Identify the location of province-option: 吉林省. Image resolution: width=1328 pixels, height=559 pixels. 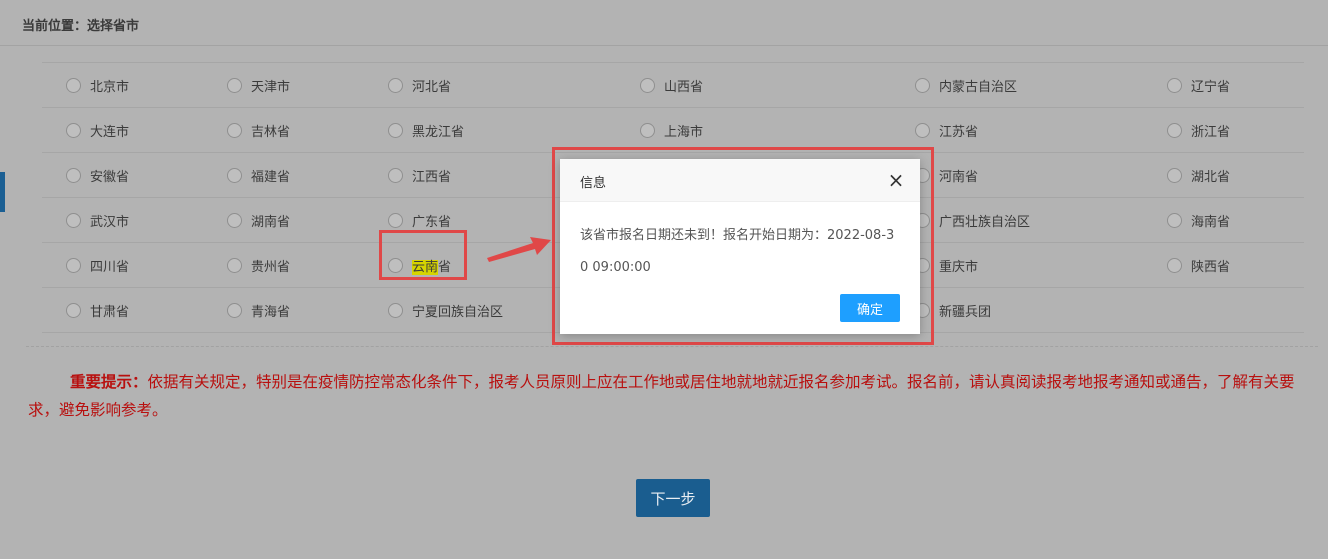
(258, 130).